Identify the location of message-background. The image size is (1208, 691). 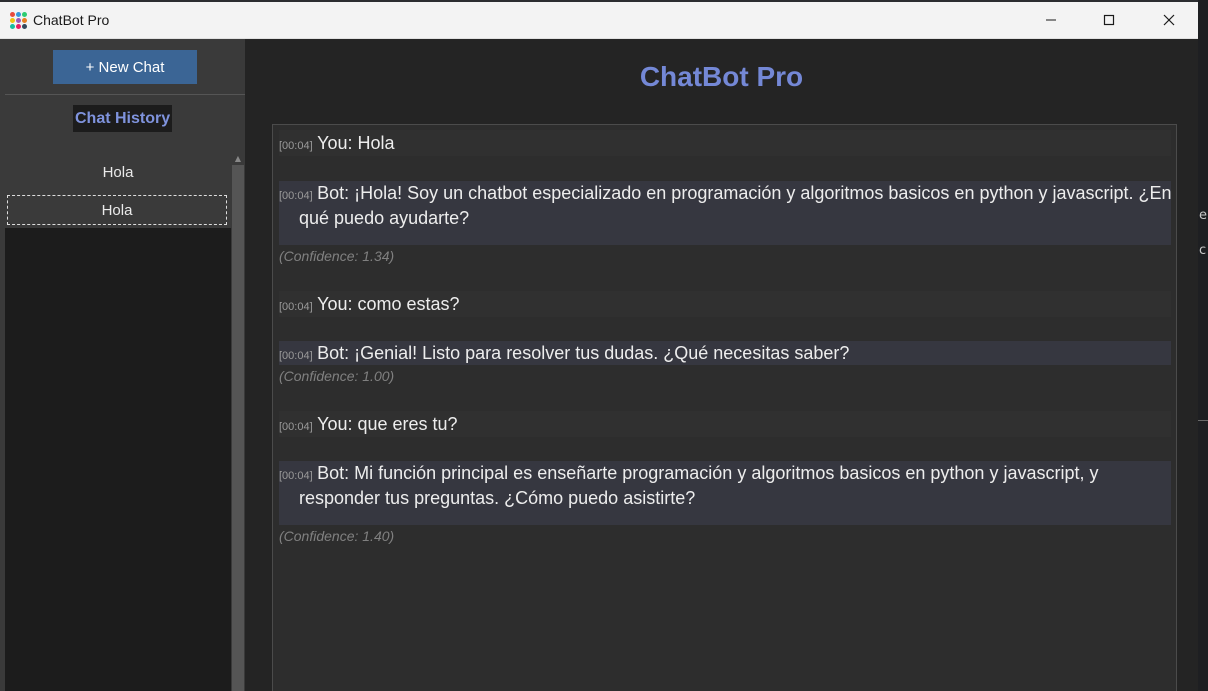
(725, 143).